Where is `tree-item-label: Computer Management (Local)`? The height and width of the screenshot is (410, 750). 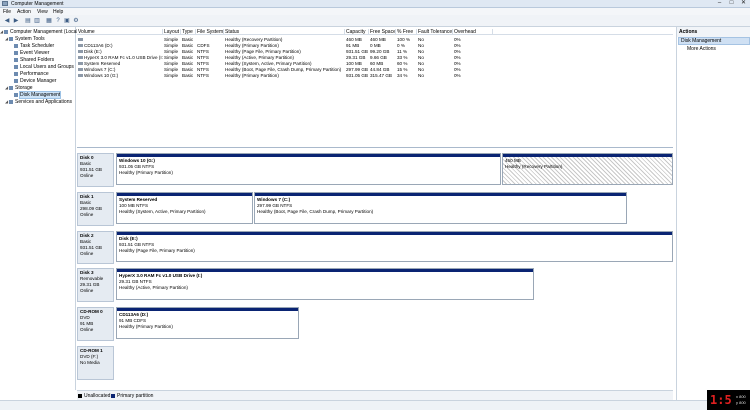 tree-item-label: Computer Management (Local) is located at coordinates (45, 32).